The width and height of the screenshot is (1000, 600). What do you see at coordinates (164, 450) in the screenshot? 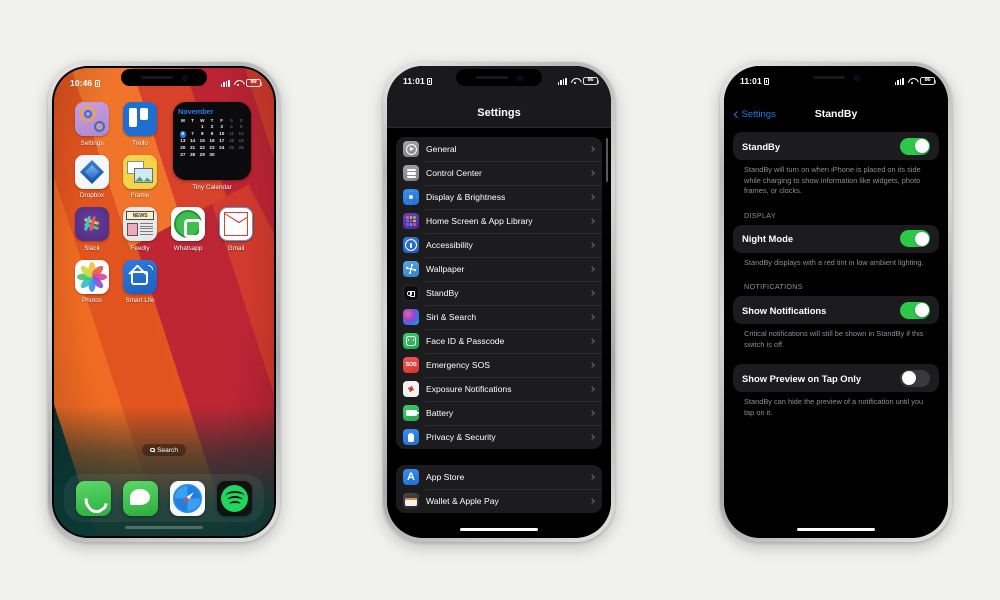
I see `search-button: Search` at bounding box center [164, 450].